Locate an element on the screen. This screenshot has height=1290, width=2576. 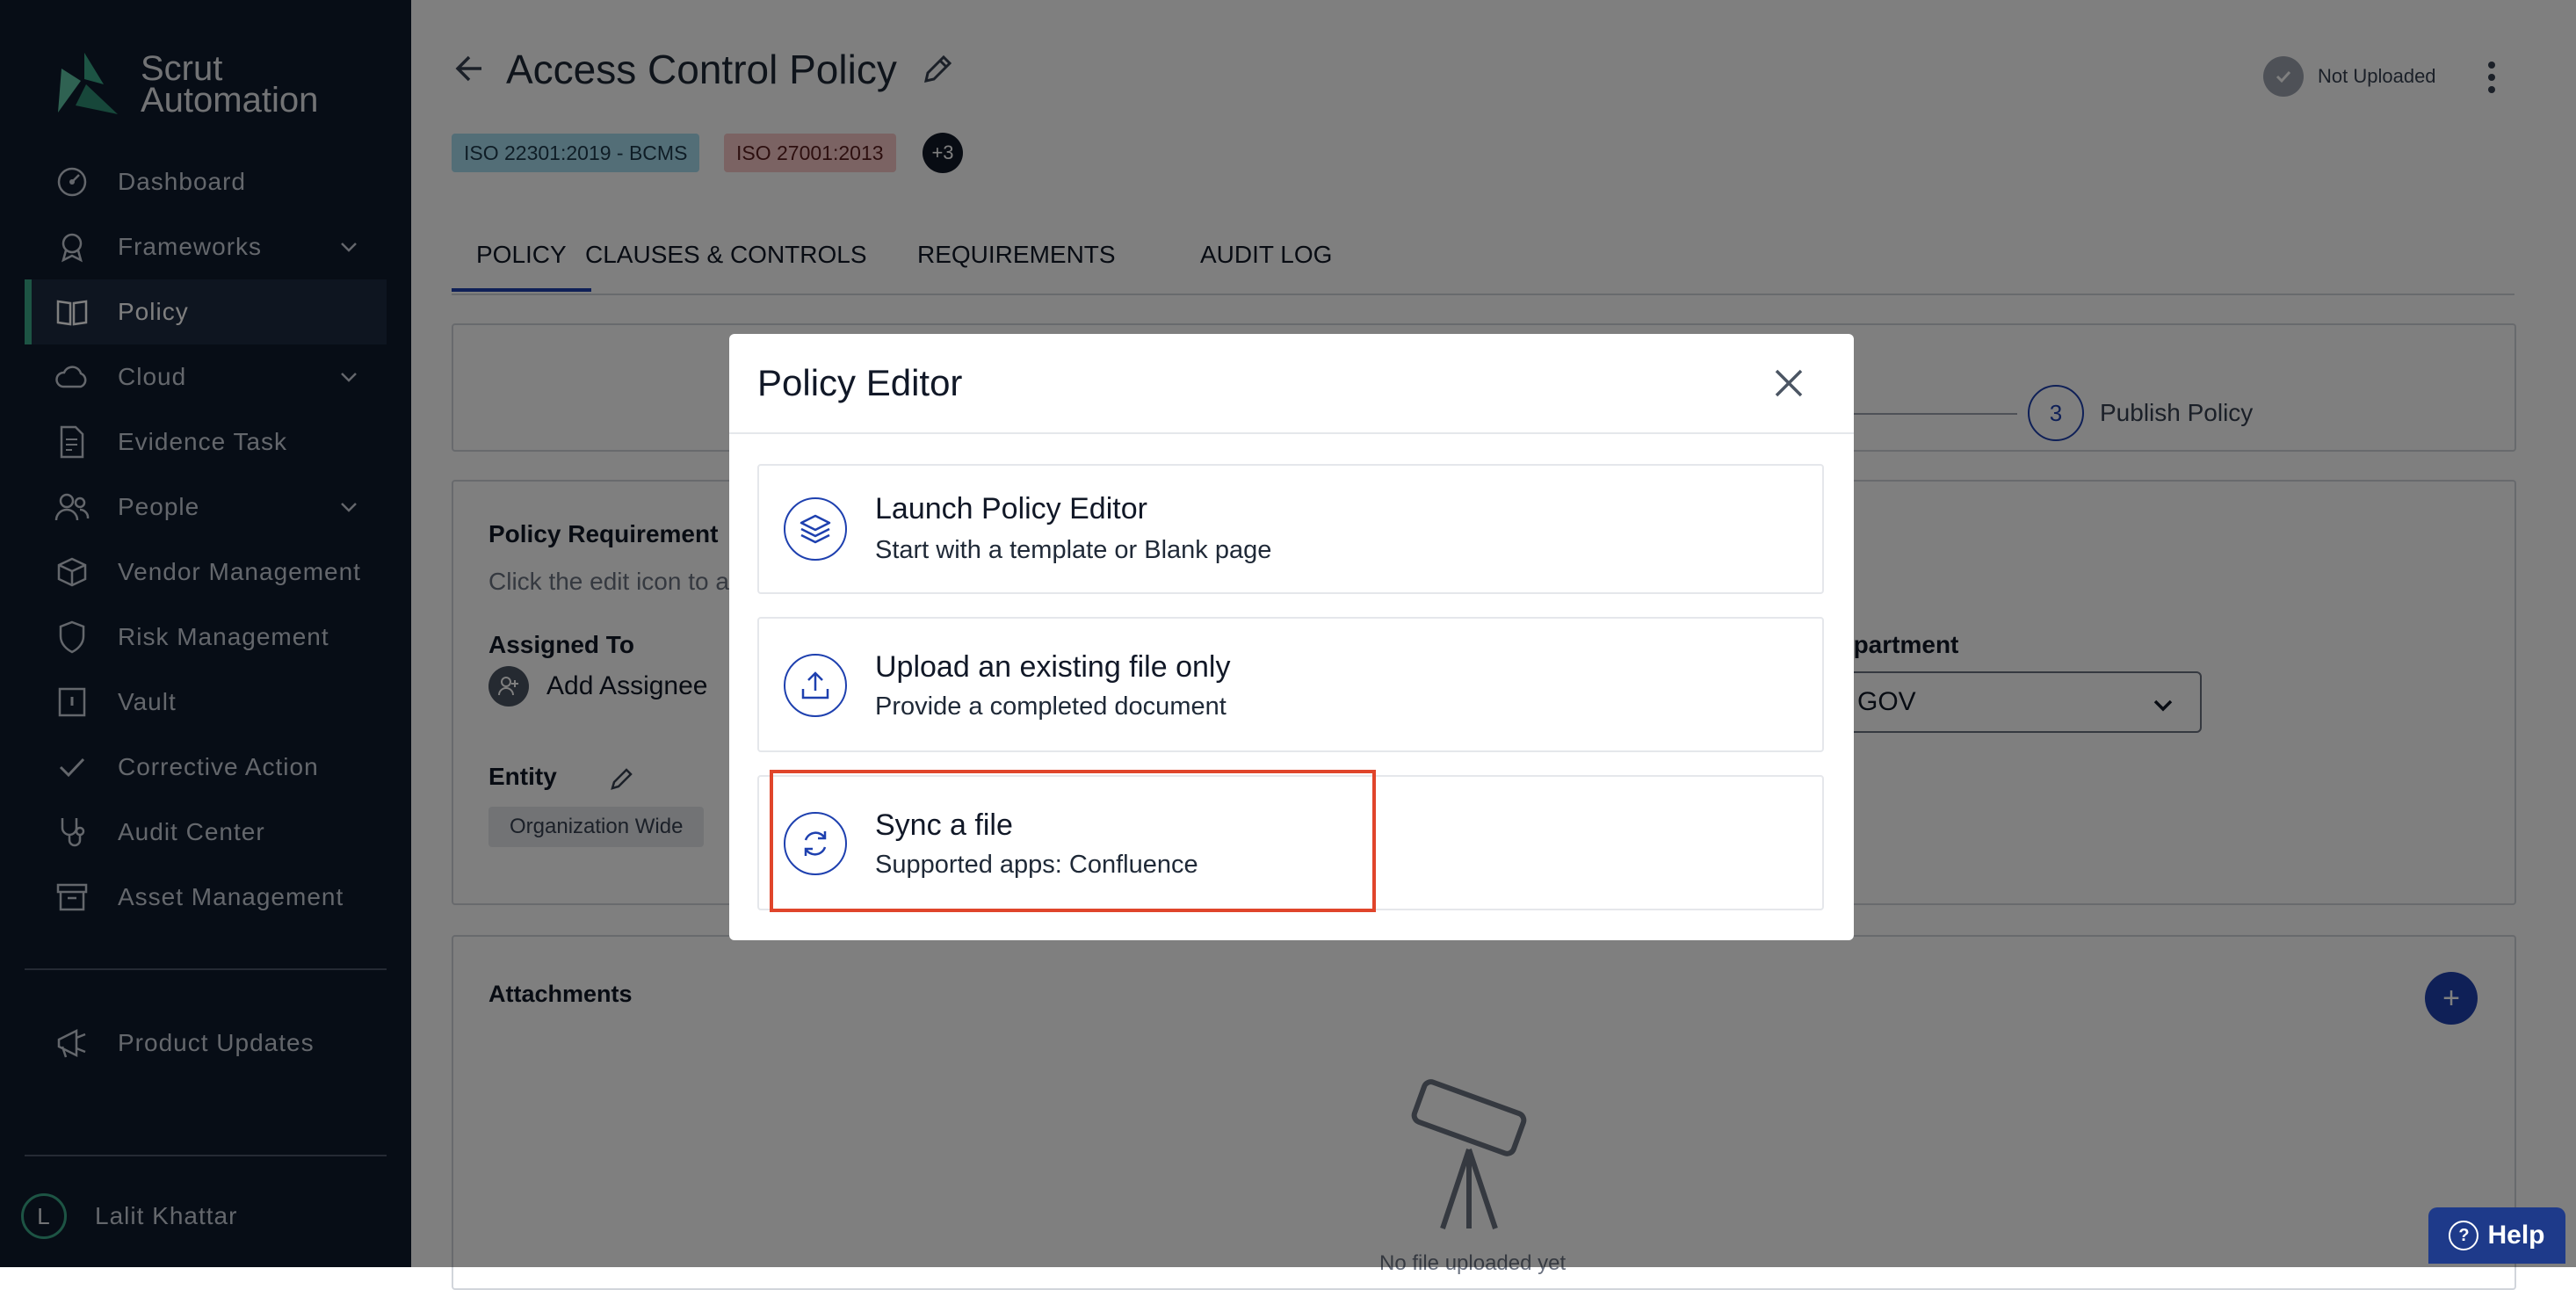
modal-header: Policy Editor is located at coordinates (1291, 384).